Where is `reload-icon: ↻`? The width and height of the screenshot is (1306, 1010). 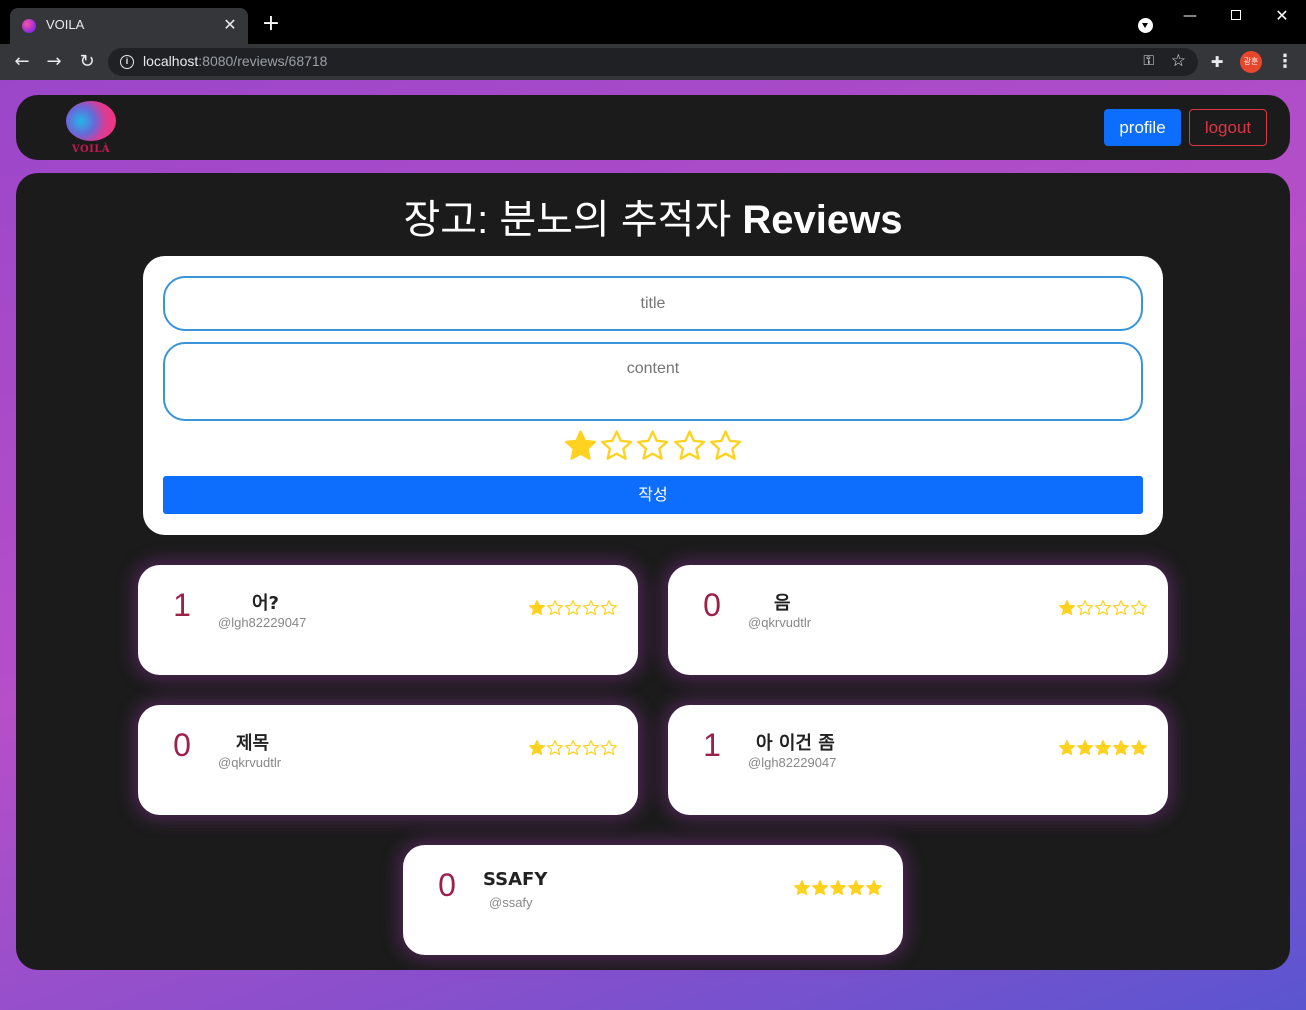
reload-icon: ↻ is located at coordinates (87, 62).